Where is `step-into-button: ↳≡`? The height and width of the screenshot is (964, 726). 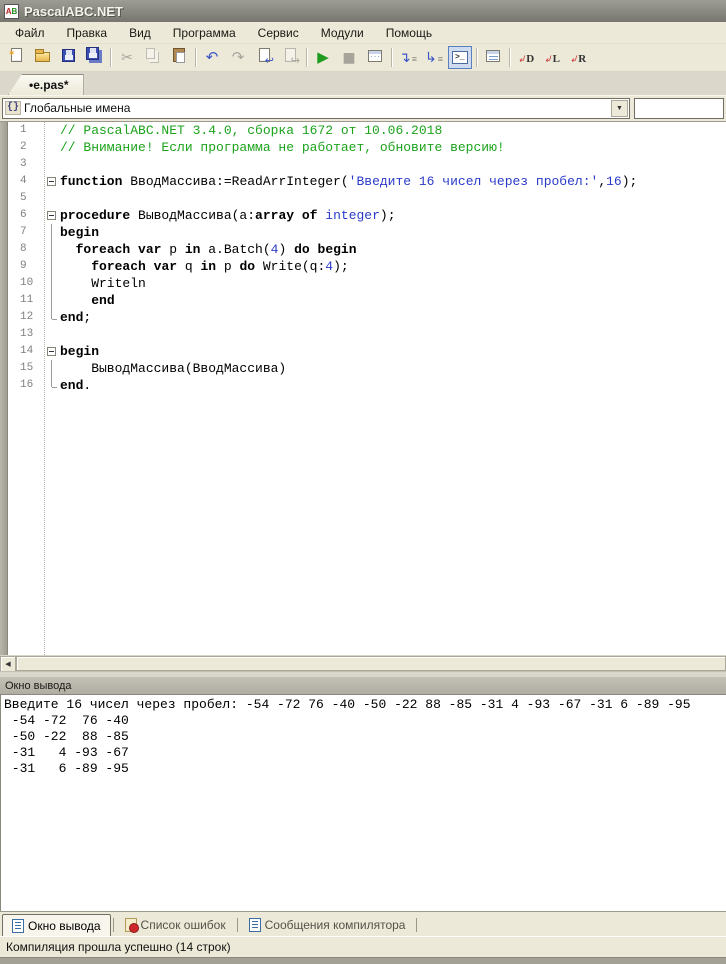
step-into-button: ↳≡ is located at coordinates (434, 57).